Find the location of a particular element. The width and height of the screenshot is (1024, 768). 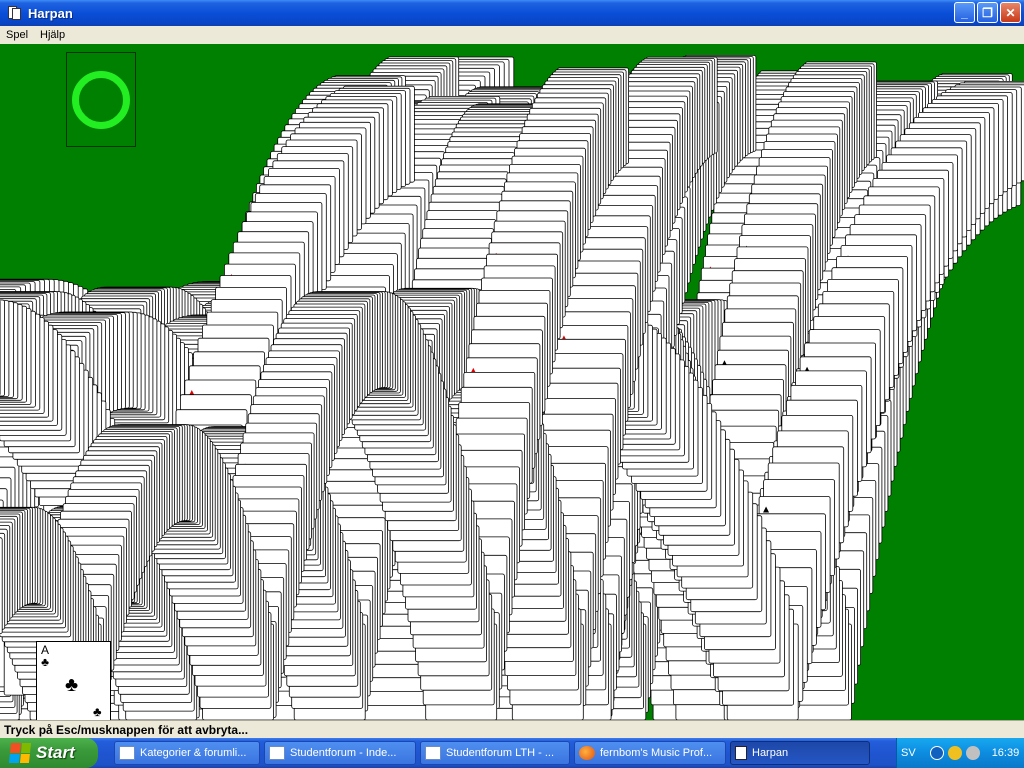

menu-bar: Spel Hjälp is located at coordinates (512, 35).